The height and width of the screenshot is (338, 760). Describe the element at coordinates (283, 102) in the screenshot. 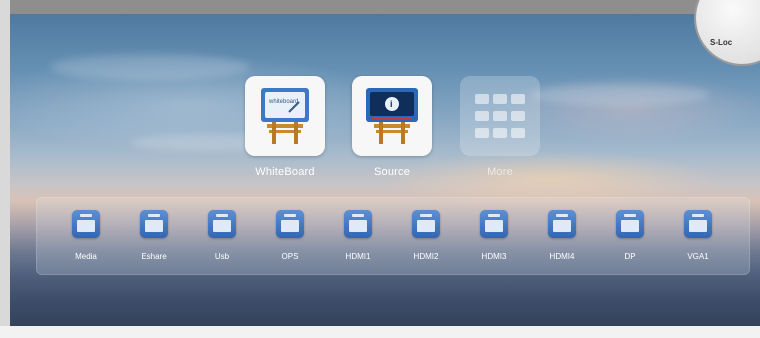

I see `svg-text: whiteboard` at that location.